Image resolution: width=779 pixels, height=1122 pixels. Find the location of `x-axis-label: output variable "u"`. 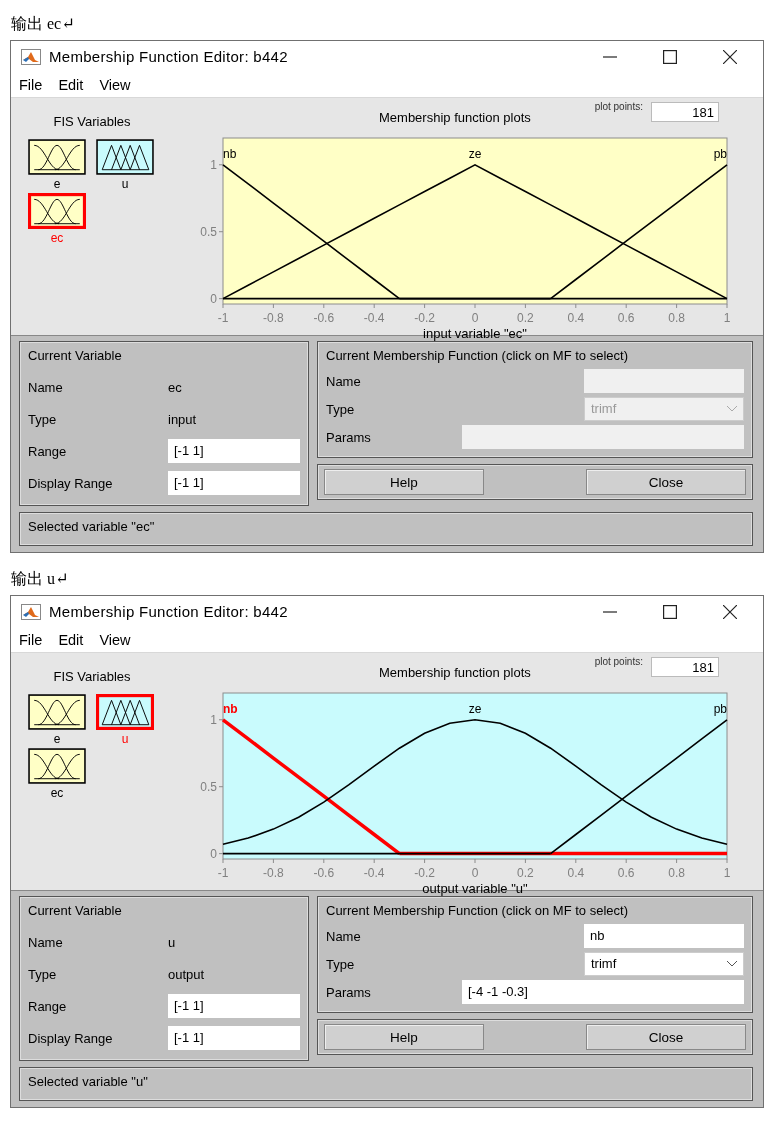

x-axis-label: output variable "u" is located at coordinates (475, 888).